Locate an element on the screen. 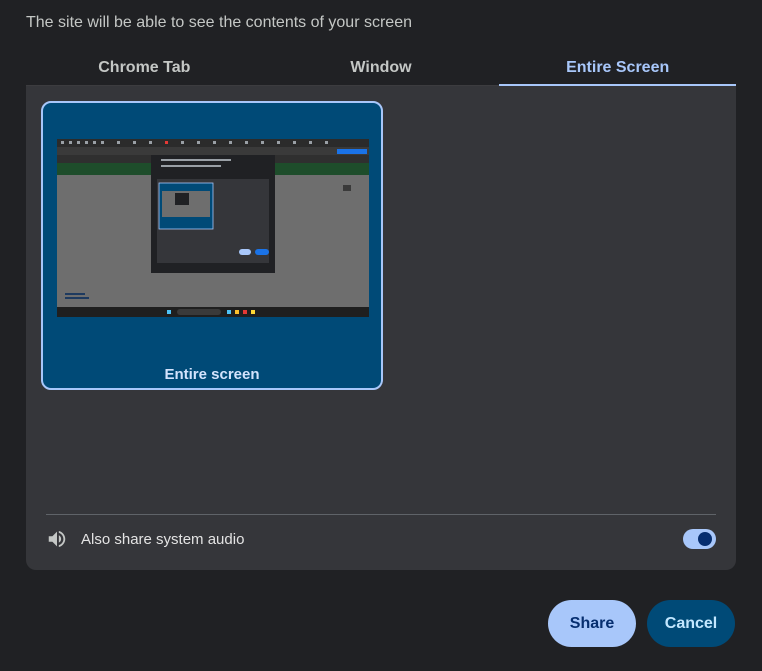 The height and width of the screenshot is (671, 762). speaker-icon is located at coordinates (57, 539).